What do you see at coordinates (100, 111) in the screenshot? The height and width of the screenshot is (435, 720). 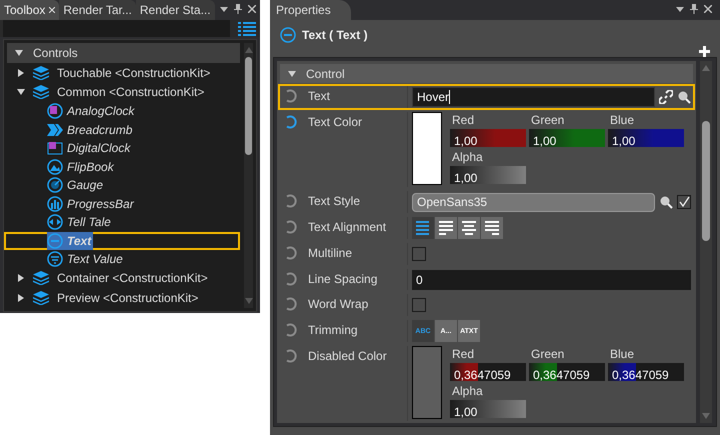 I see `item-label: AnalogClock` at bounding box center [100, 111].